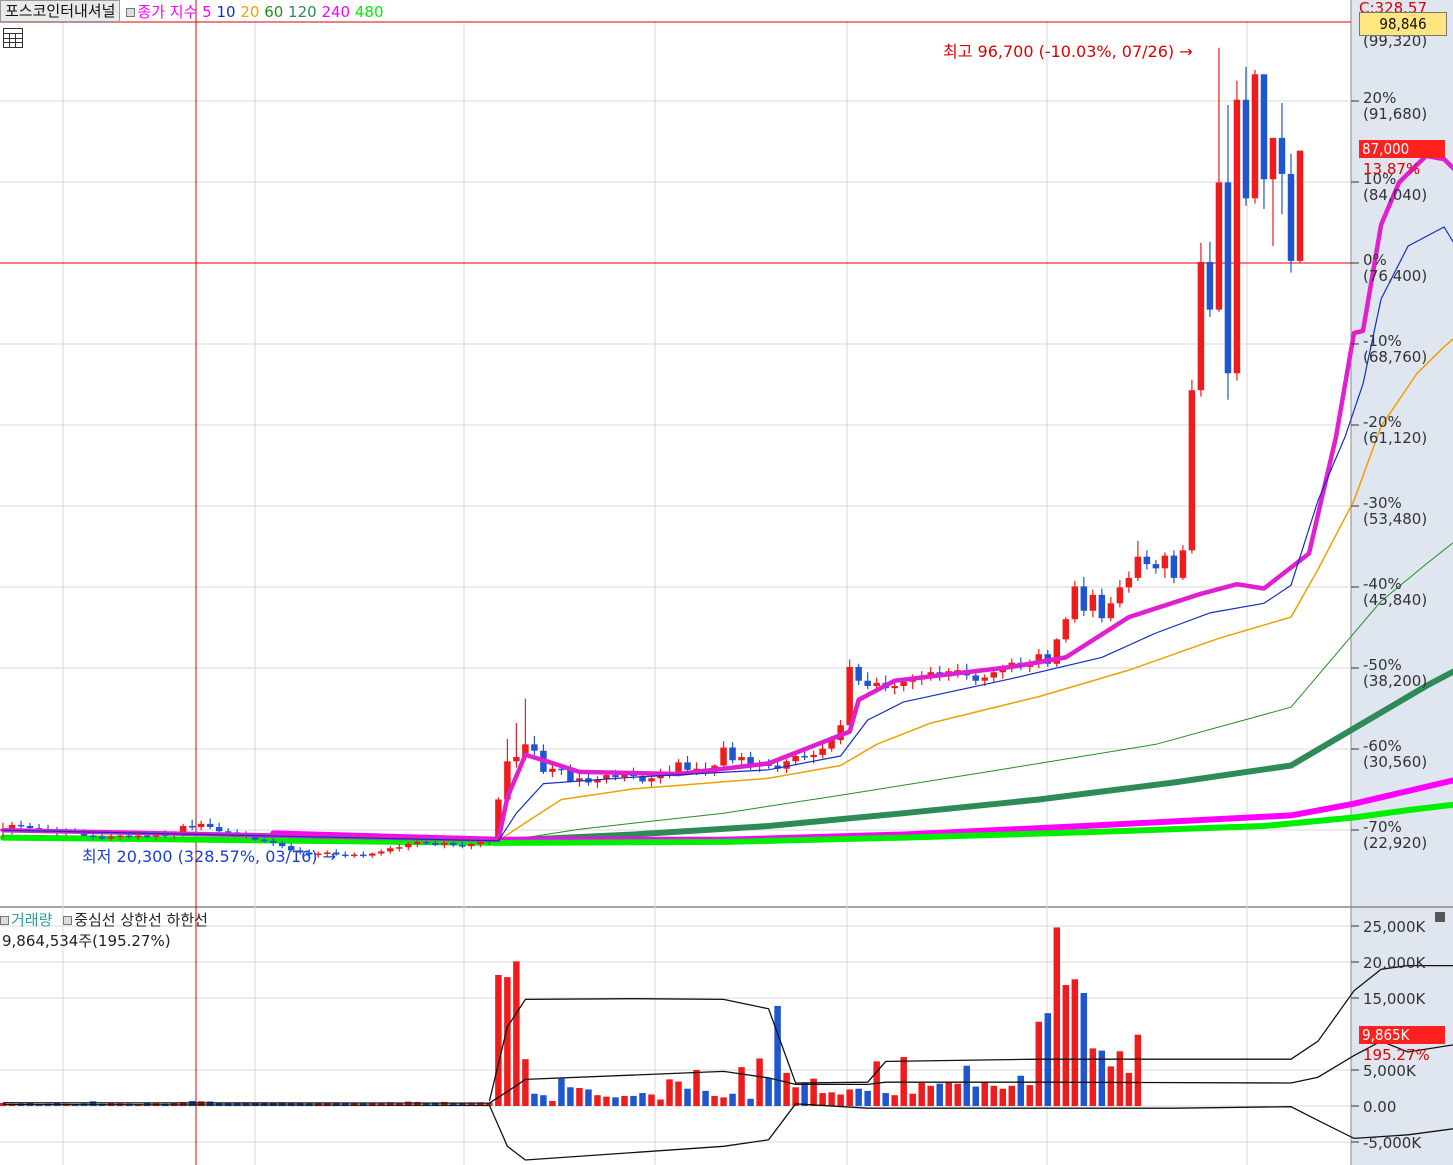 The image size is (1453, 1165). I want to click on band-square-icon, so click(68, 920).